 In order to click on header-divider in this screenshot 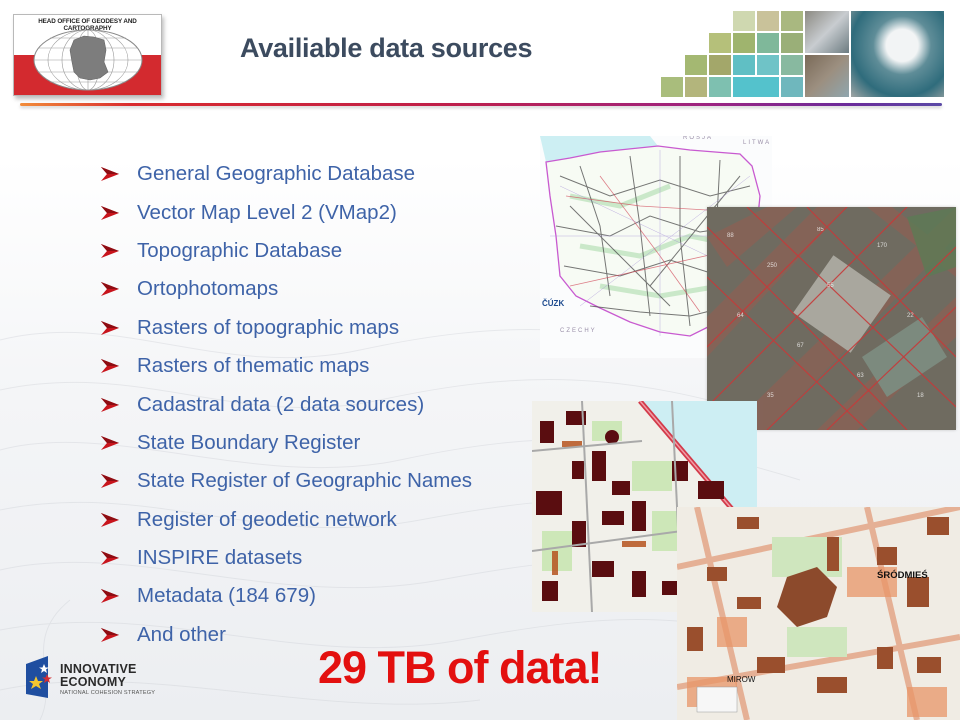, I will do `click(481, 104)`.